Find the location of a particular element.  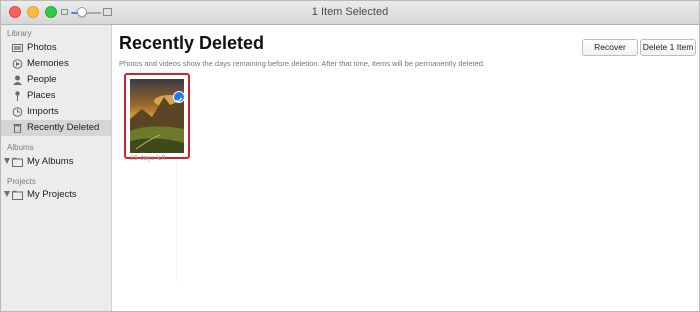

memories-icon is located at coordinates (17, 64).